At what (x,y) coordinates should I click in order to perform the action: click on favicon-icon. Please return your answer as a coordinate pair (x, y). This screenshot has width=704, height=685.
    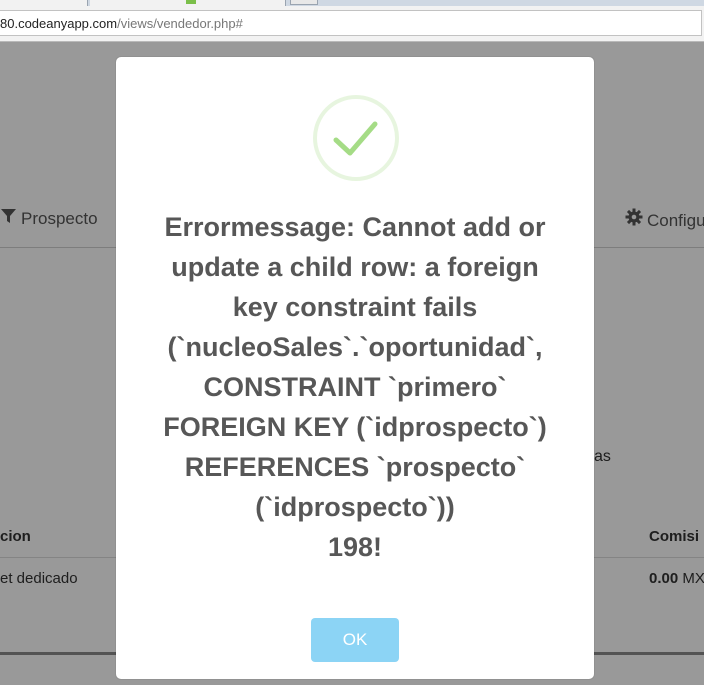
    Looking at the image, I should click on (191, 2).